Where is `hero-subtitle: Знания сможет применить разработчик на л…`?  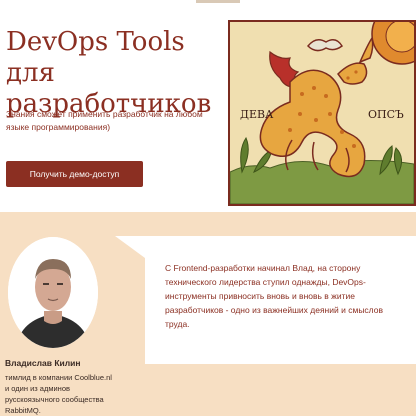 hero-subtitle: Знания сможет применить разработчик на л… is located at coordinates (104, 120).